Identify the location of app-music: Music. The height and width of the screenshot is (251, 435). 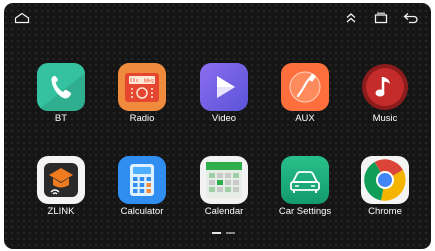
(385, 103).